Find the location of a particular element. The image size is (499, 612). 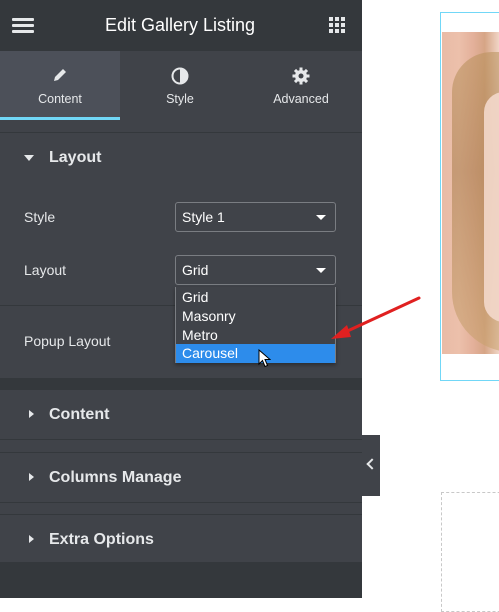

empty-drop-zone is located at coordinates (470, 552).